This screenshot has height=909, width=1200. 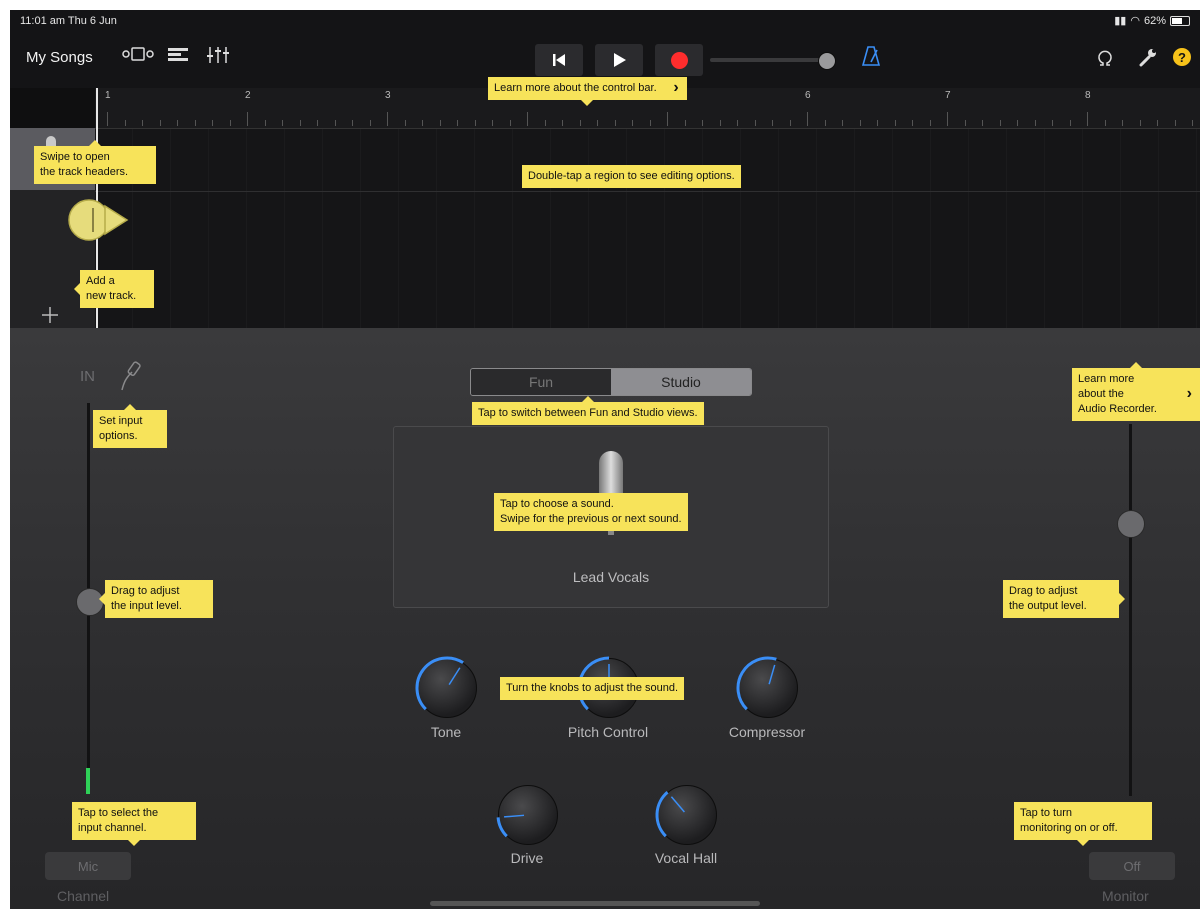 What do you see at coordinates (59, 57) in the screenshot?
I see `my-songs-button: My Songs` at bounding box center [59, 57].